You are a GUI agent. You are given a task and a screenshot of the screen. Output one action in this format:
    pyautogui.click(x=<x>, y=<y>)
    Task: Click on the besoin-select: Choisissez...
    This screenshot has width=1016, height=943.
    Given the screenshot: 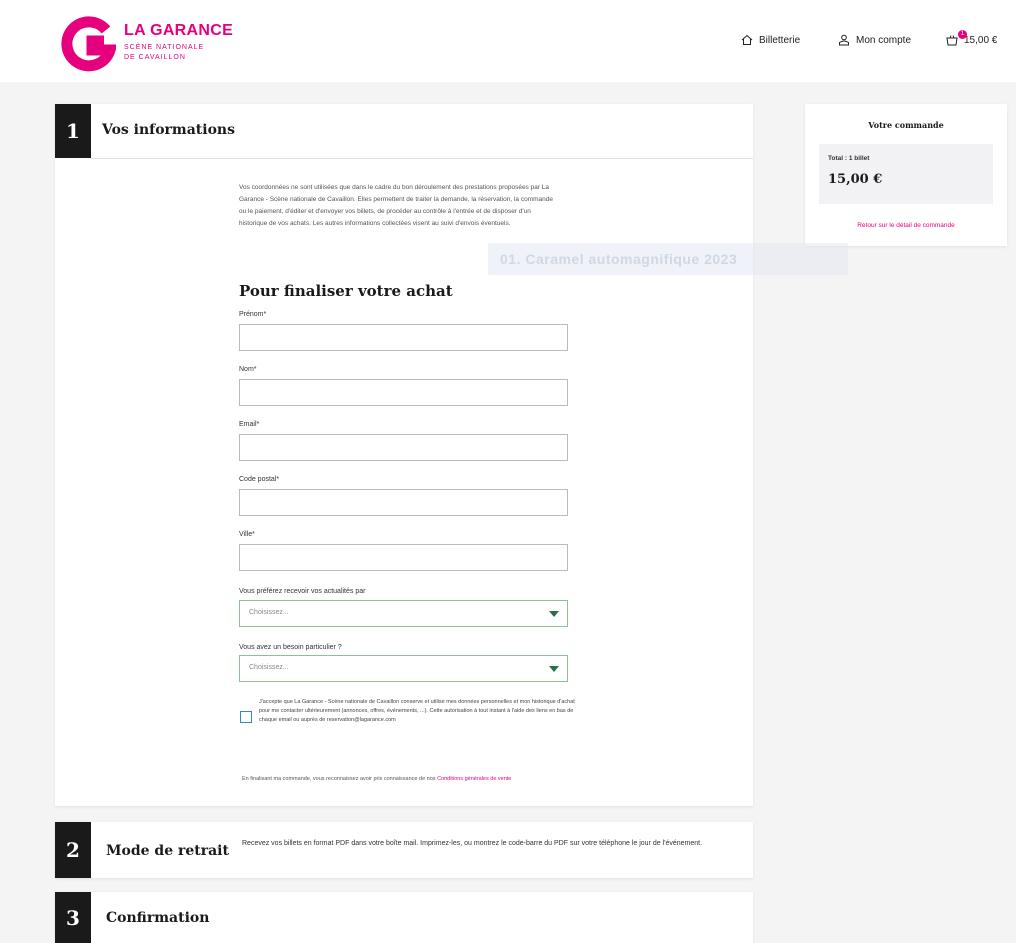 What is the action you would take?
    pyautogui.click(x=403, y=668)
    